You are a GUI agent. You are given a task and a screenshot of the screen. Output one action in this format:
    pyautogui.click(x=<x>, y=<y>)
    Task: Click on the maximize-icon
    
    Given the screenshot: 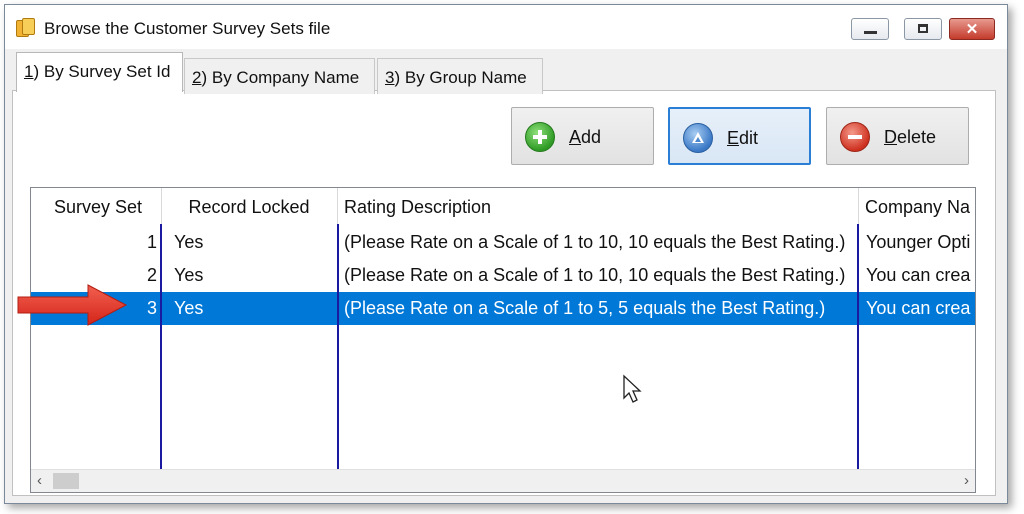 What is the action you would take?
    pyautogui.click(x=923, y=28)
    